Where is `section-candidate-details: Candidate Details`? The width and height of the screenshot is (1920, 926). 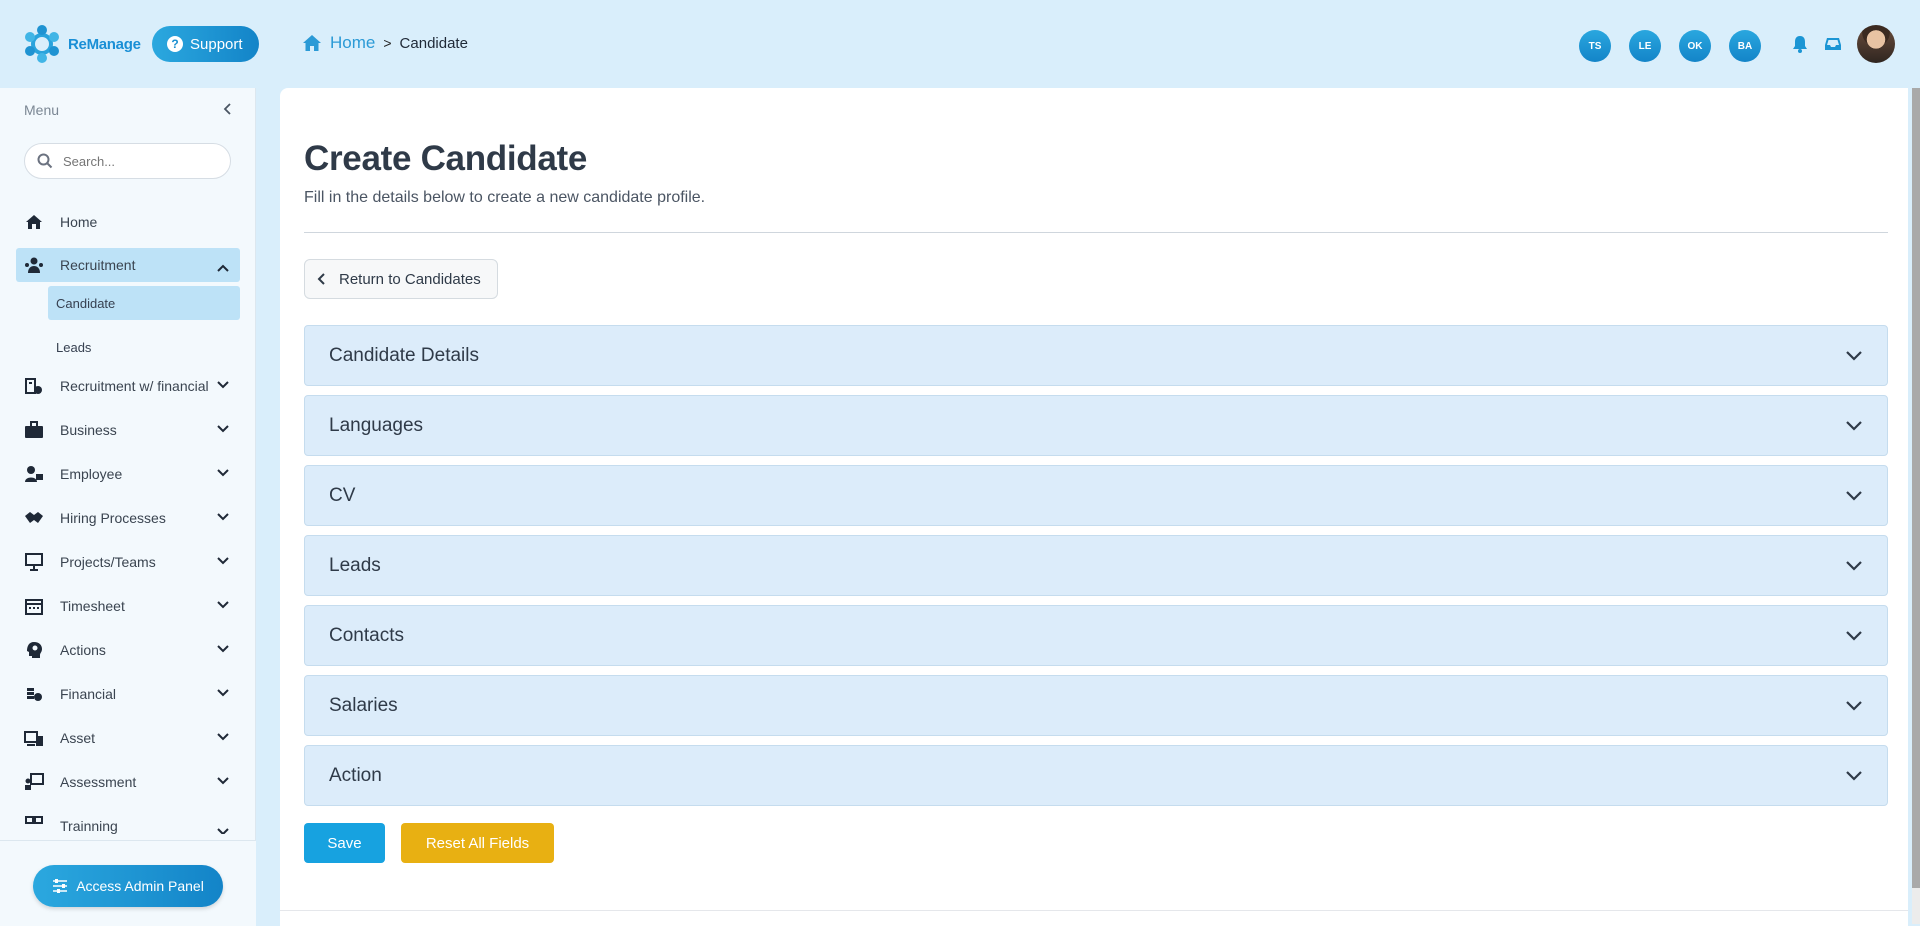 section-candidate-details: Candidate Details is located at coordinates (1096, 355).